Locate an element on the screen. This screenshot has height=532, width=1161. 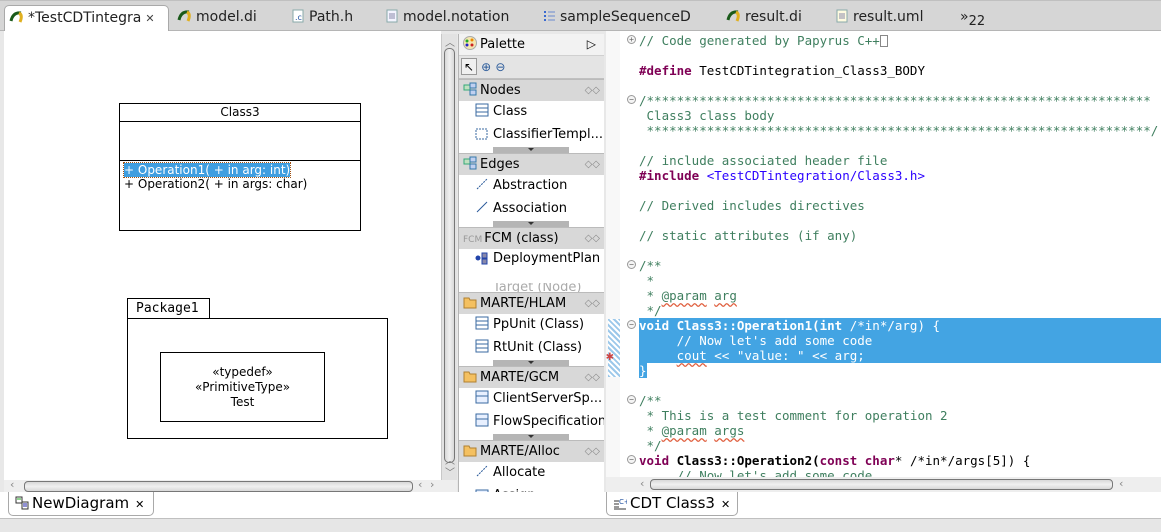
zoom-out-icon: ⊖ is located at coordinates (500, 67).